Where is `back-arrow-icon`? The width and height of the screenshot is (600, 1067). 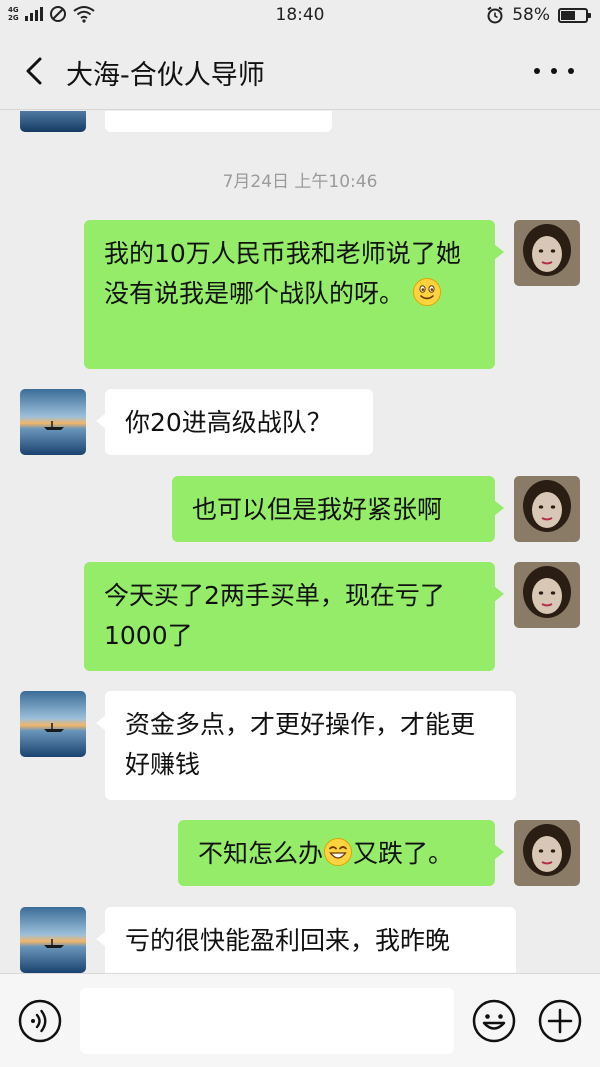 back-arrow-icon is located at coordinates (35, 71).